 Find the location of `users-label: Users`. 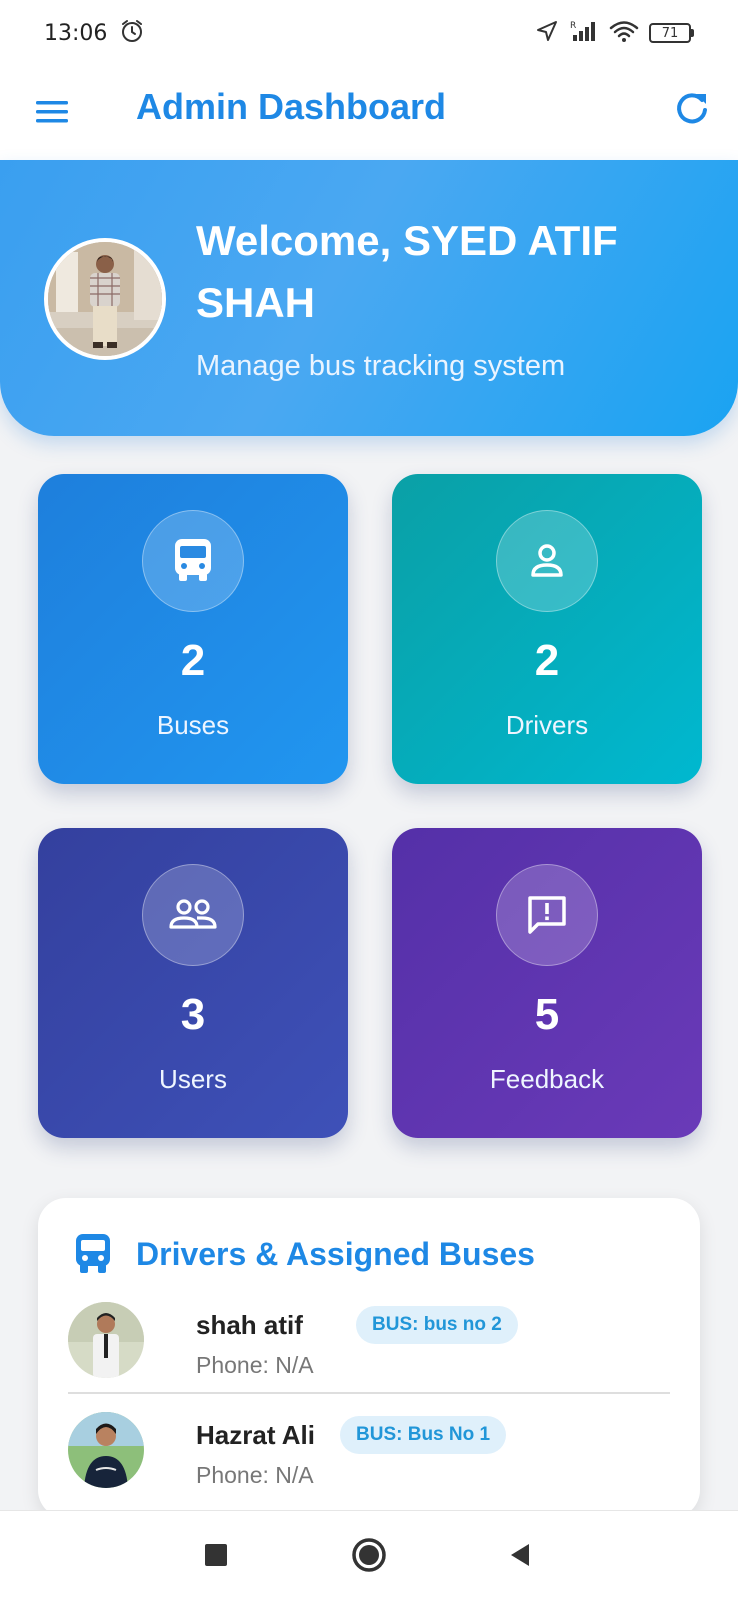

users-label: Users is located at coordinates (193, 1079).